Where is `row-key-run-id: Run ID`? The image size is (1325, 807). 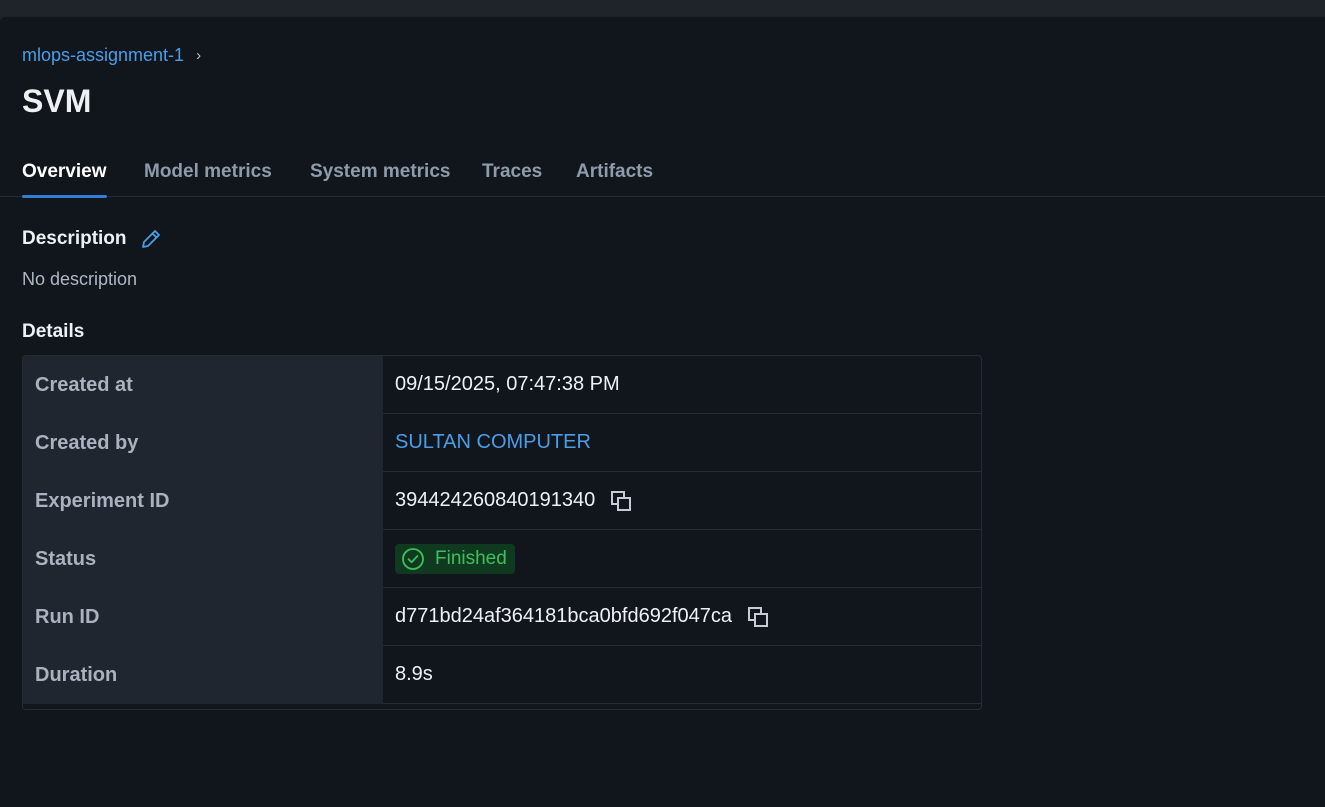
row-key-run-id: Run ID is located at coordinates (203, 617).